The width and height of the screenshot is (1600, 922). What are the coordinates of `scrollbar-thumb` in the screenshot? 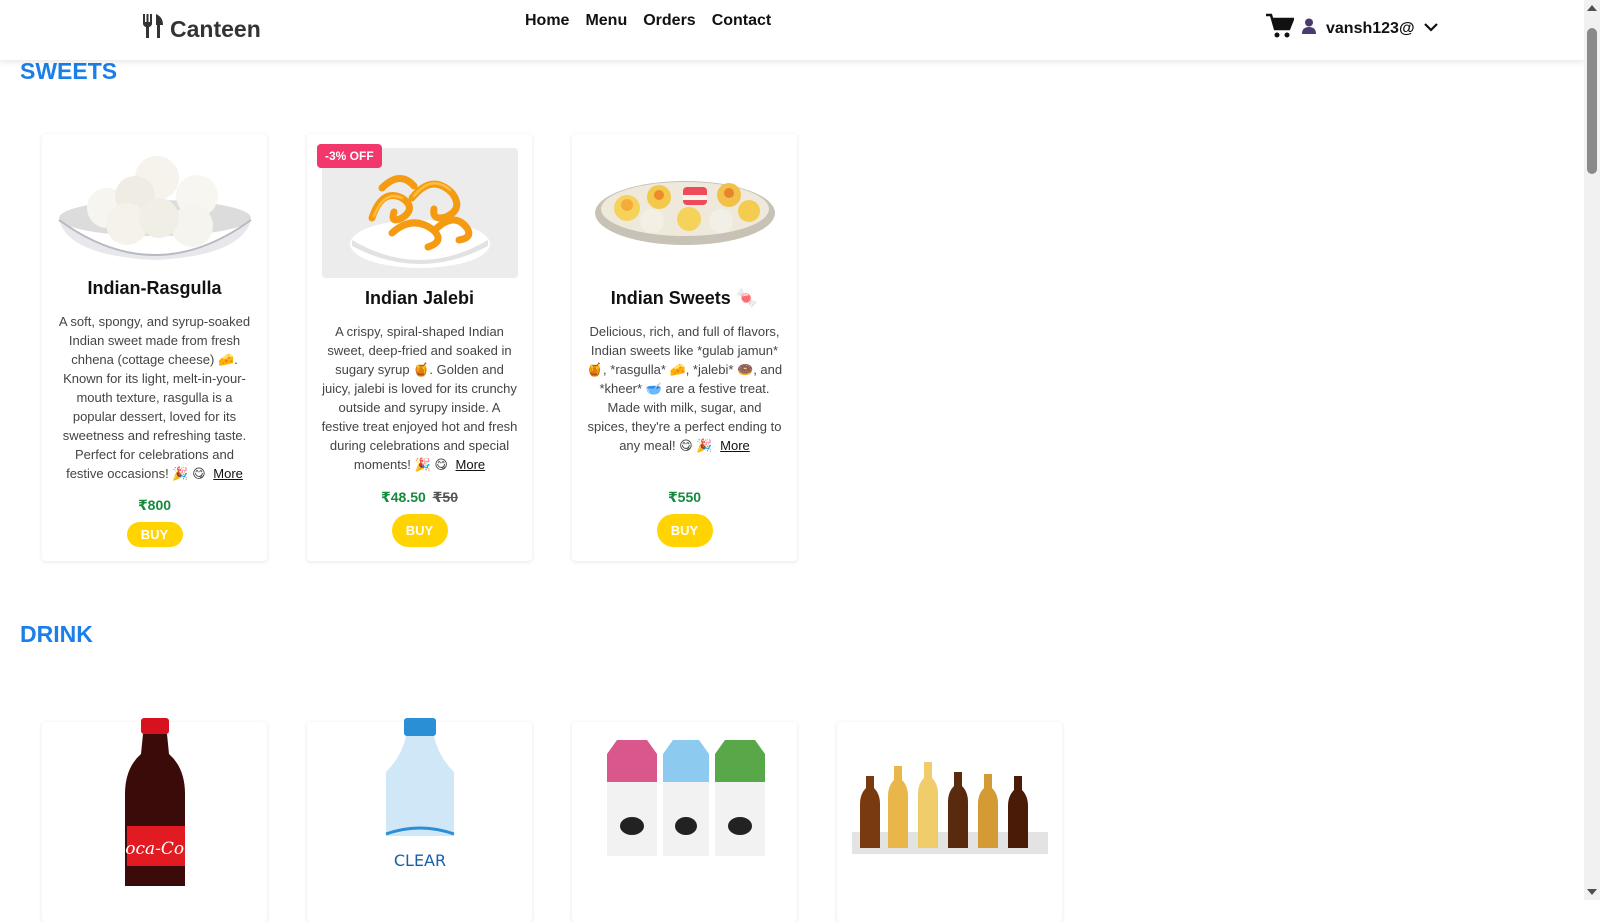 It's located at (1592, 101).